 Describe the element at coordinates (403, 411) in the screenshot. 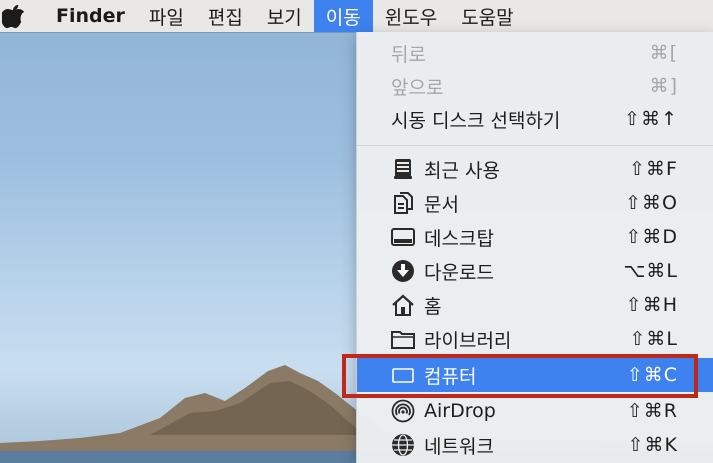

I see `airdrop-icon` at that location.